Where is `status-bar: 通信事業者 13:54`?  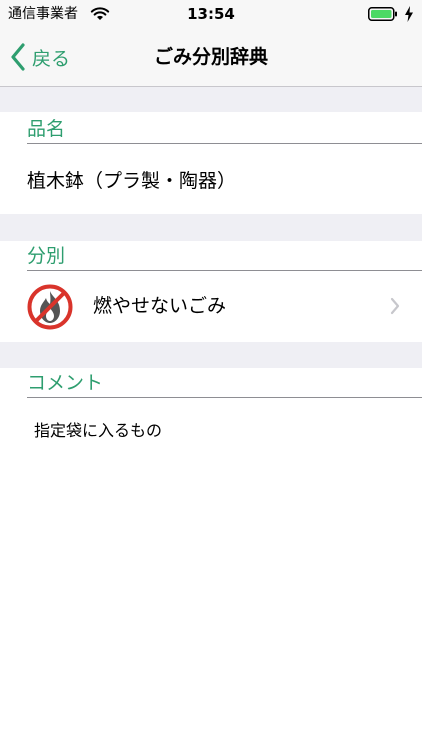
status-bar: 通信事業者 13:54 is located at coordinates (211, 14).